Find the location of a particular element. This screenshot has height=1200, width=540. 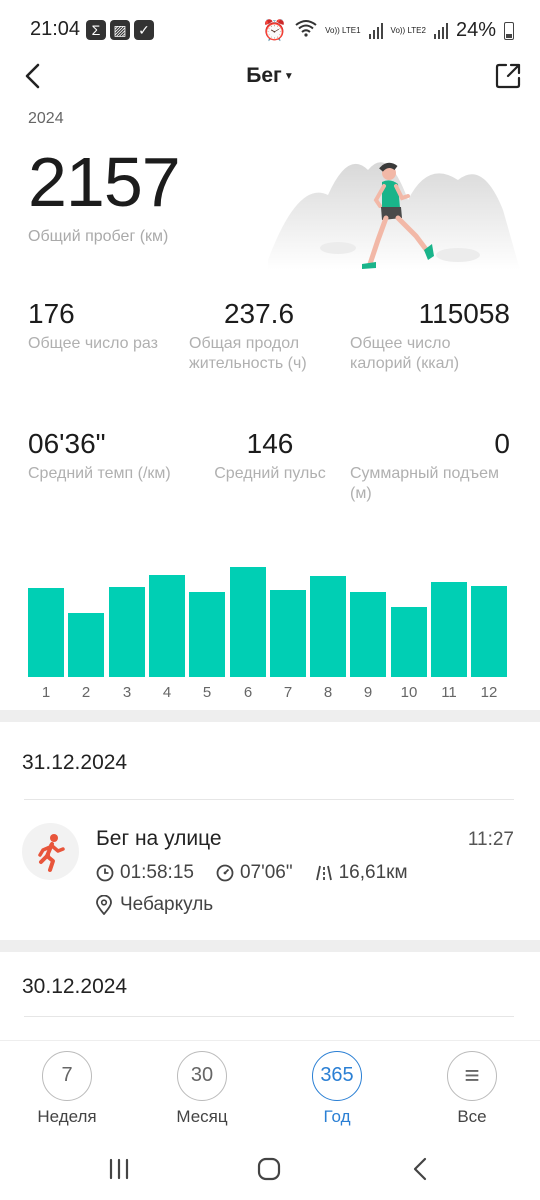

monthly-distance-chart: 1 2 3 4 5 6 7 8 9 10 11 12 is located at coordinates (270, 633).